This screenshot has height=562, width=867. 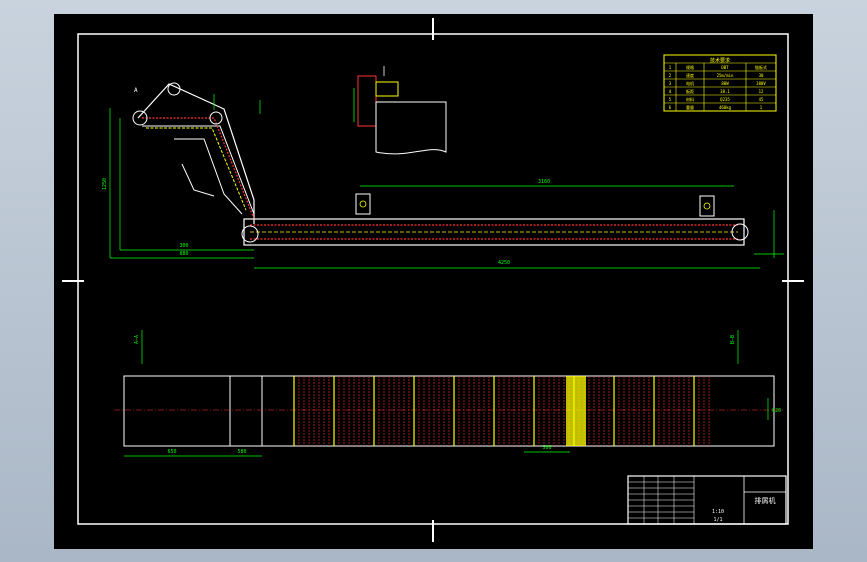 What do you see at coordinates (670, 91) in the screenshot?
I see `parts-table-cell: 4` at bounding box center [670, 91].